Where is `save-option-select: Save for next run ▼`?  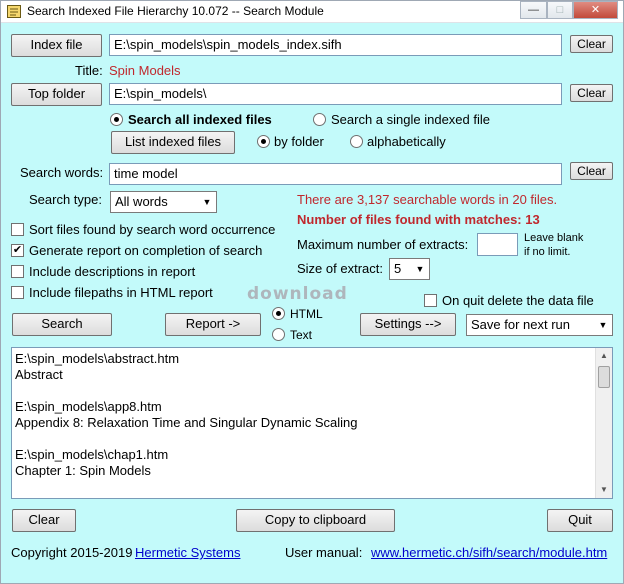
save-option-select: Save for next run ▼ is located at coordinates (539, 325).